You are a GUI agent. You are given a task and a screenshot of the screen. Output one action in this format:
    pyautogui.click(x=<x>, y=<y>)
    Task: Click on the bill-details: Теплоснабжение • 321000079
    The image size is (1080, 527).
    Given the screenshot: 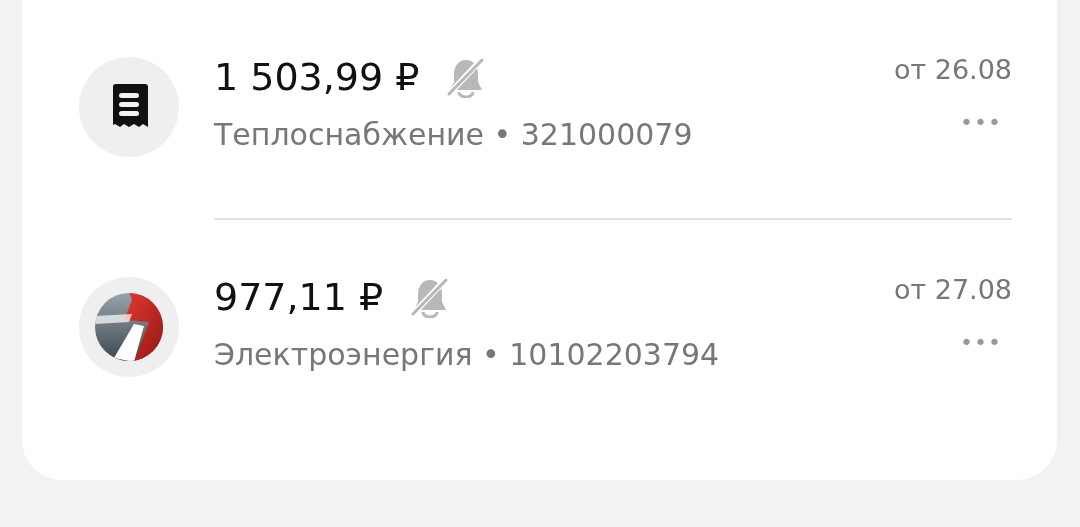 What is the action you would take?
    pyautogui.click(x=454, y=134)
    